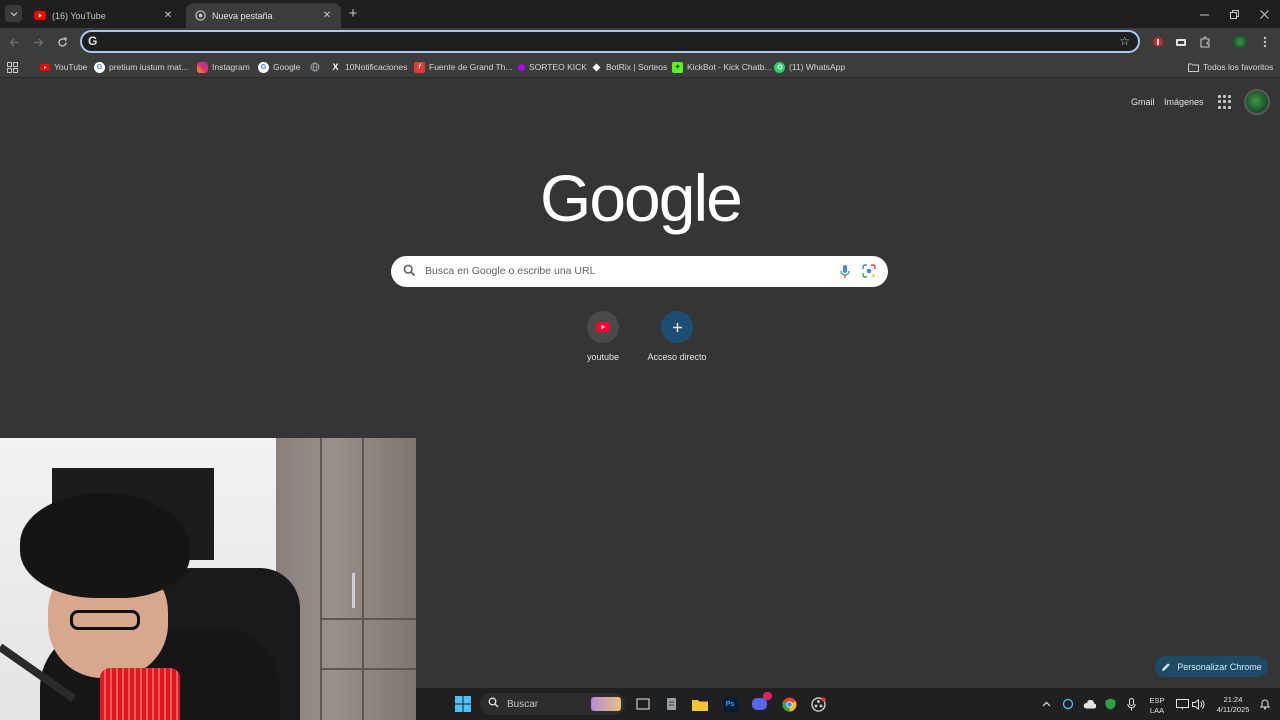 This screenshot has width=1280, height=720. I want to click on chevron-down-icon, so click(13, 13).